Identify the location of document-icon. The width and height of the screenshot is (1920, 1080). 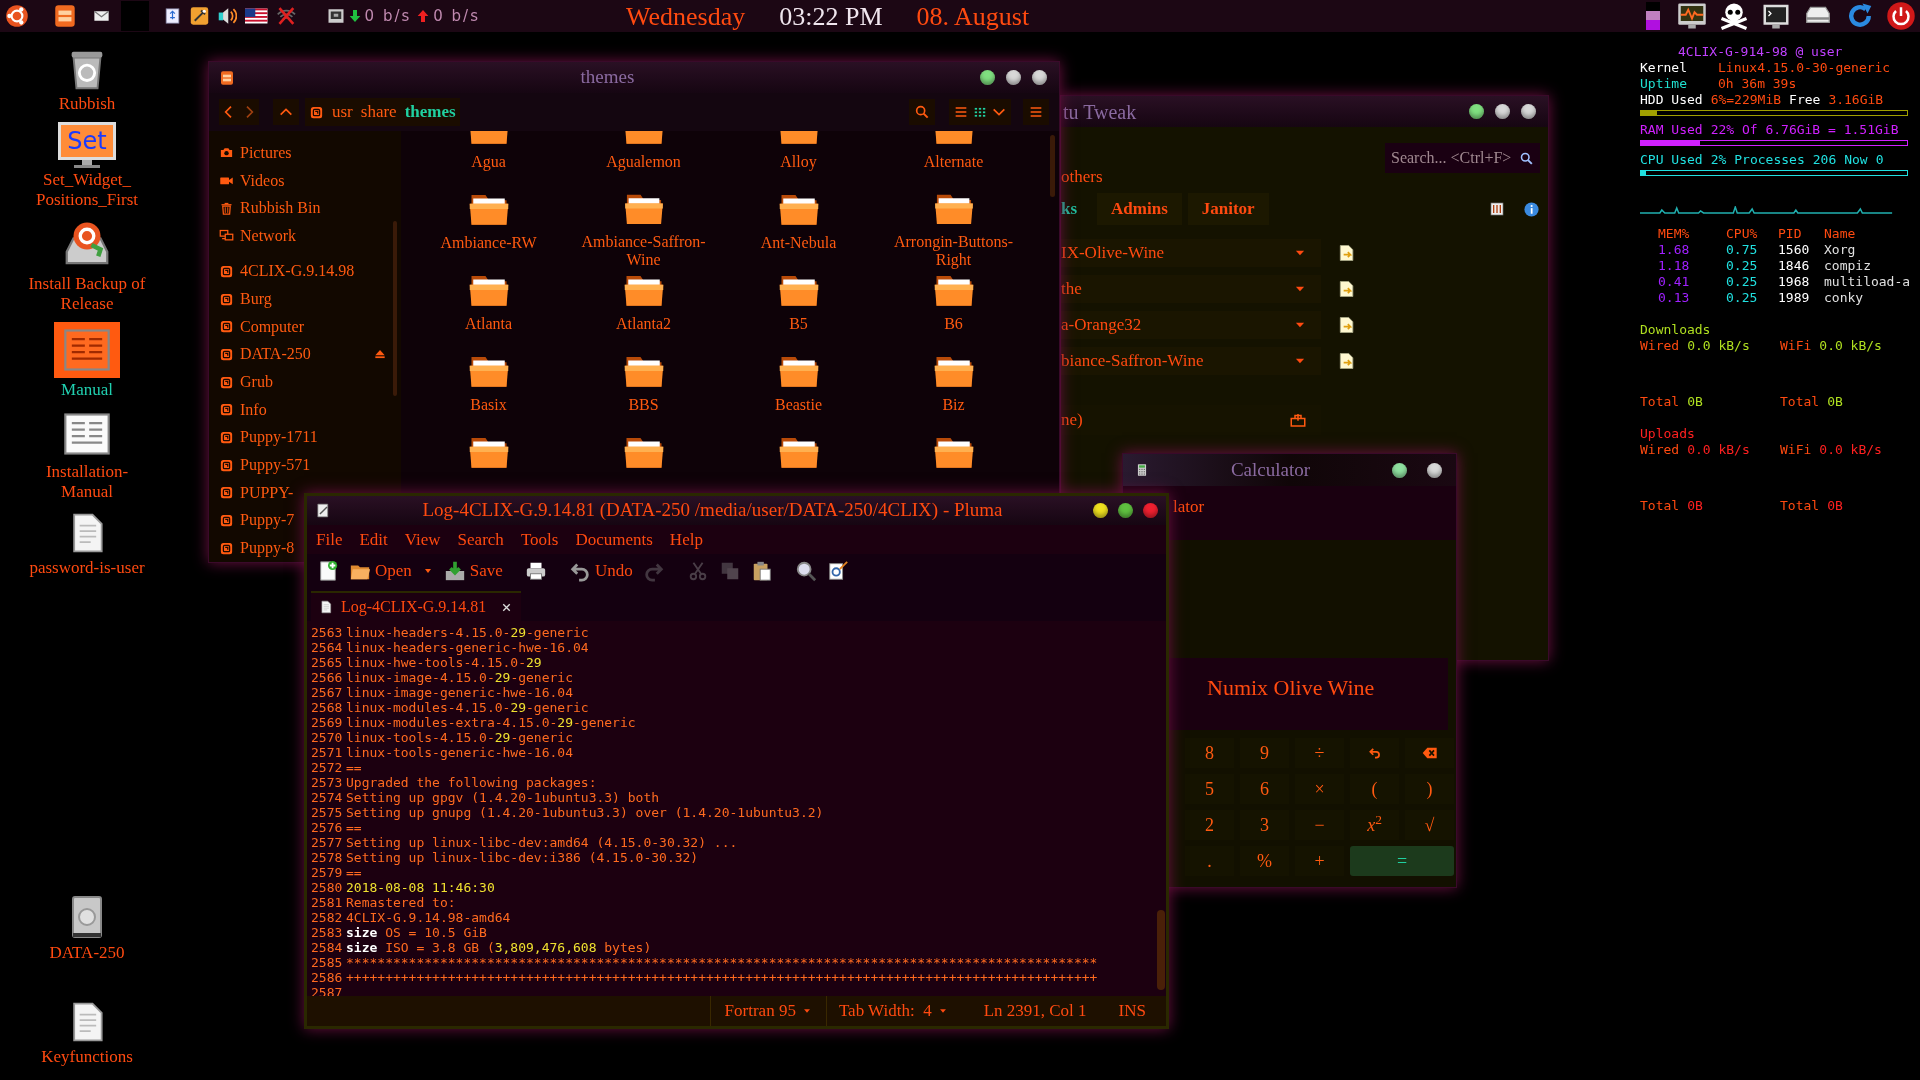
(326, 607).